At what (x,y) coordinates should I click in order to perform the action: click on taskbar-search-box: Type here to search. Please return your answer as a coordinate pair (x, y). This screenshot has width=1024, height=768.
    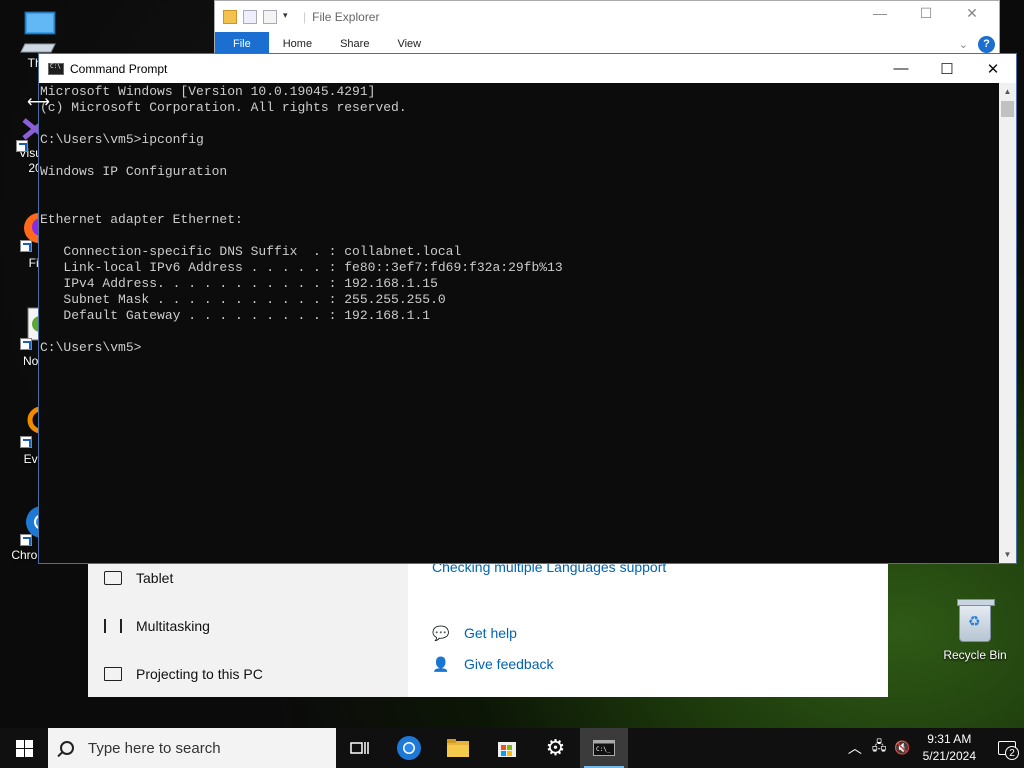
    Looking at the image, I should click on (192, 748).